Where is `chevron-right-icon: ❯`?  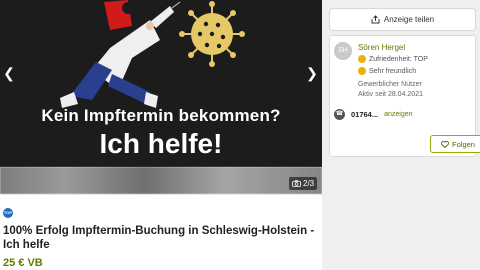 chevron-right-icon: ❯ is located at coordinates (312, 73).